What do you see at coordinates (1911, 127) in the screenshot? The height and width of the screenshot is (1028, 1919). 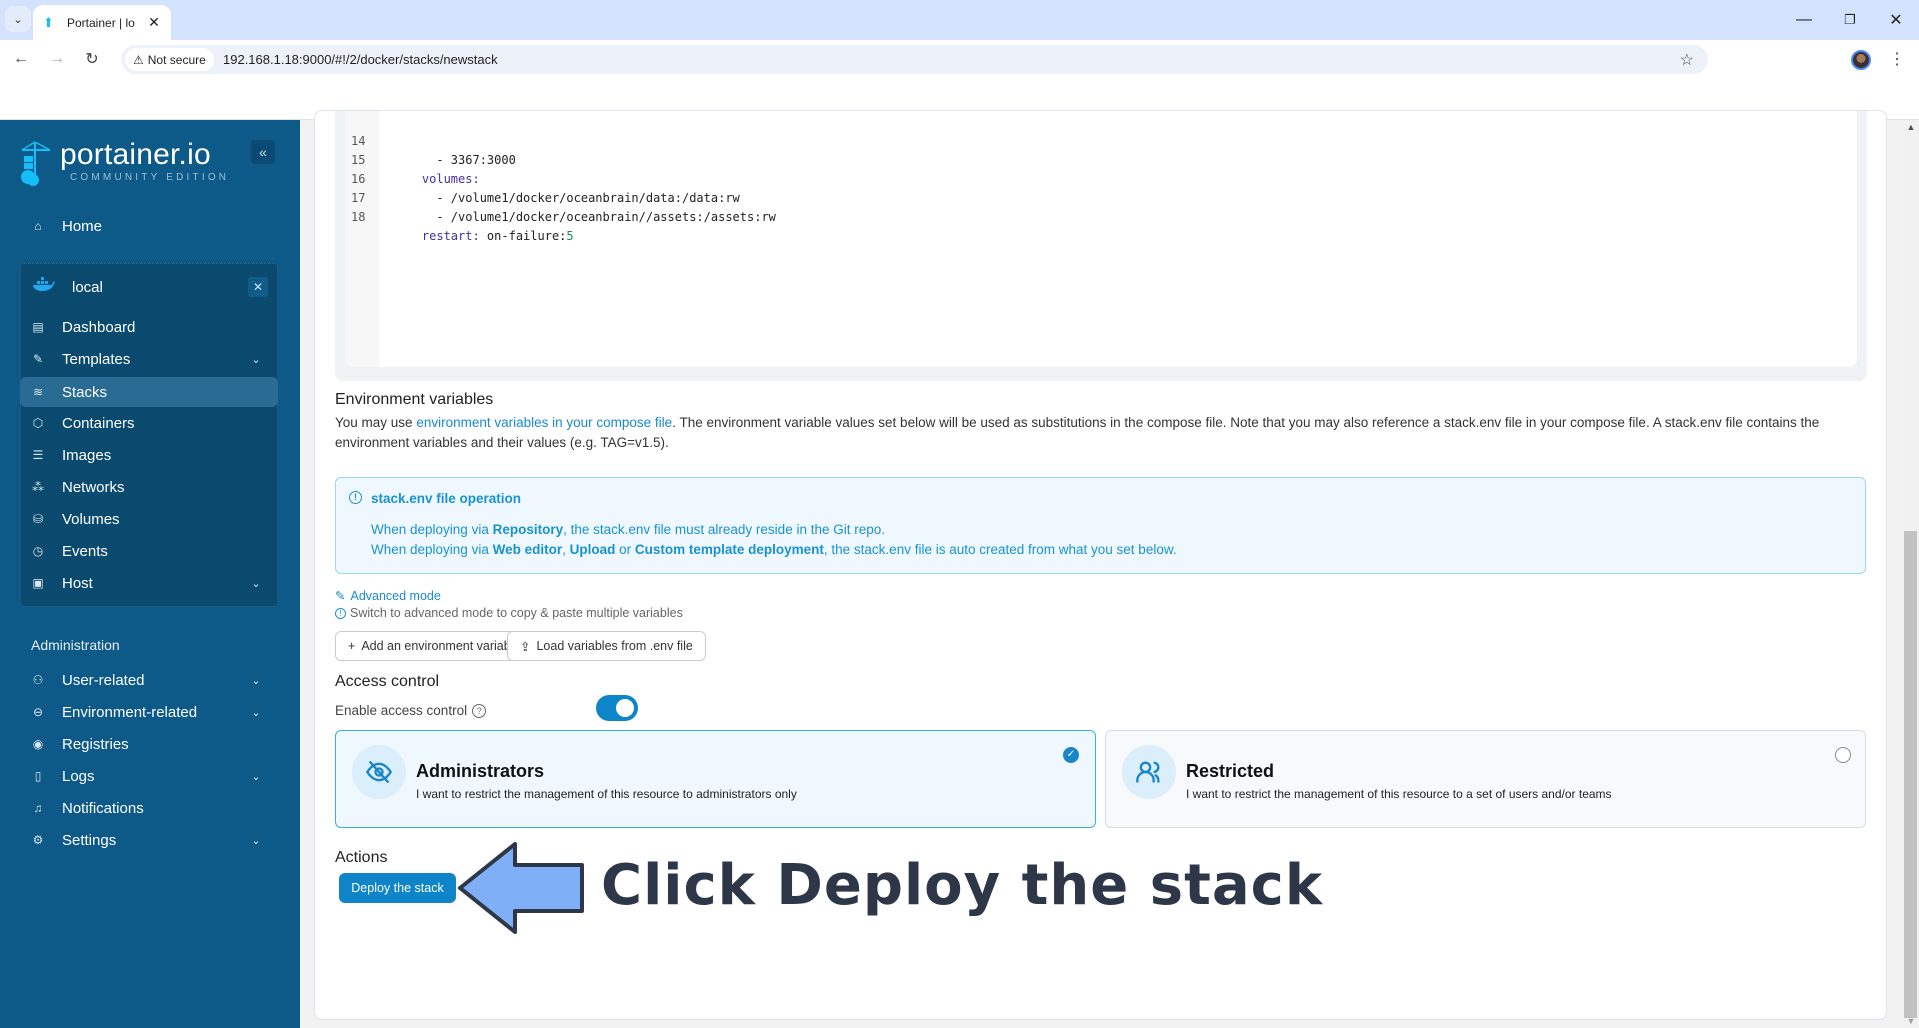 I see `scroll-up-arrow-icon: ▲` at bounding box center [1911, 127].